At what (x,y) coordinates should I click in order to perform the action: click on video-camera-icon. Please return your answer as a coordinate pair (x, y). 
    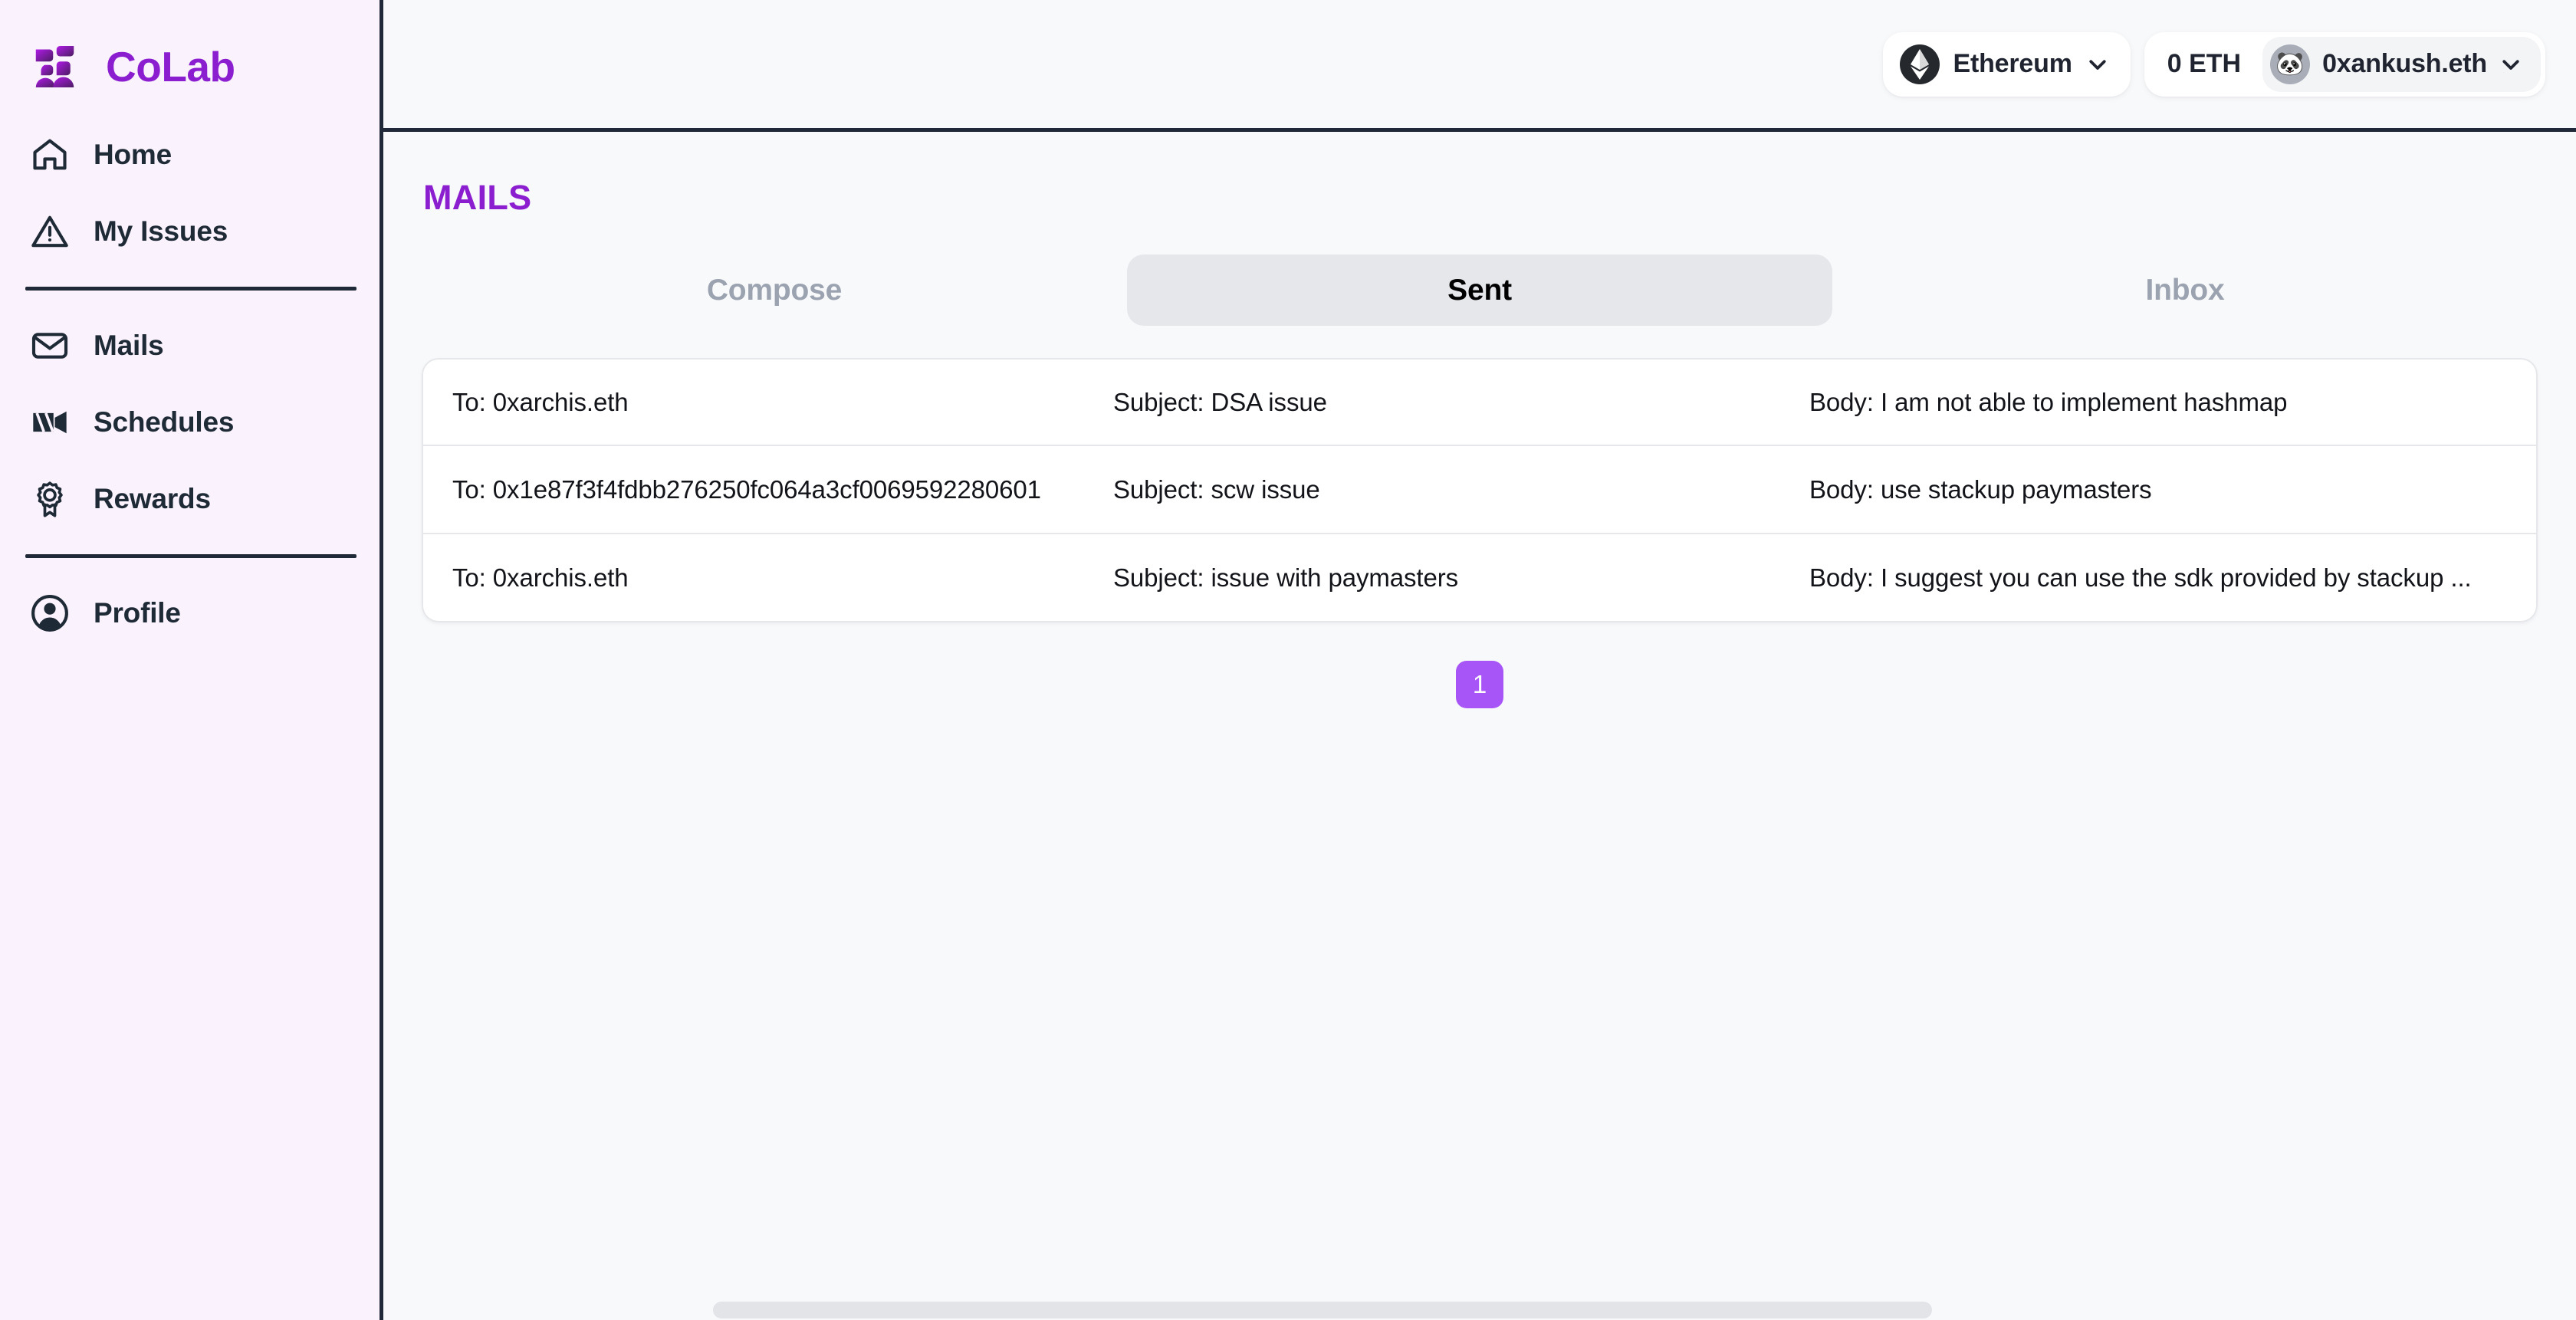
    Looking at the image, I should click on (50, 422).